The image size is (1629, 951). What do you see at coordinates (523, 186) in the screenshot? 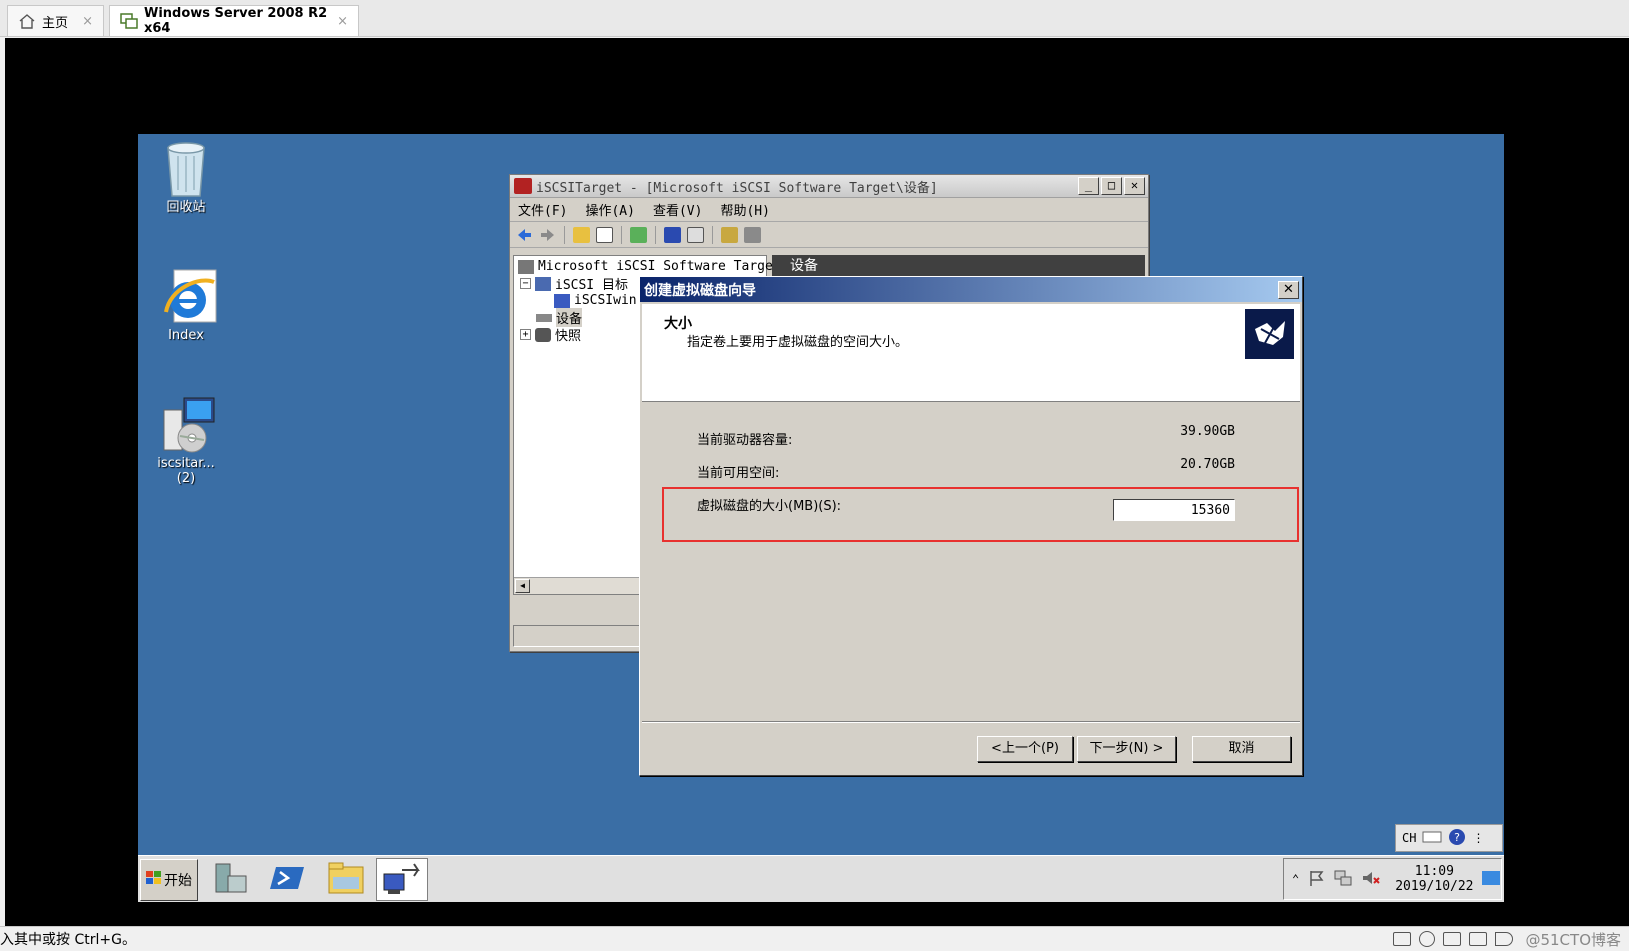
I see `iscsi-target-app-icon` at bounding box center [523, 186].